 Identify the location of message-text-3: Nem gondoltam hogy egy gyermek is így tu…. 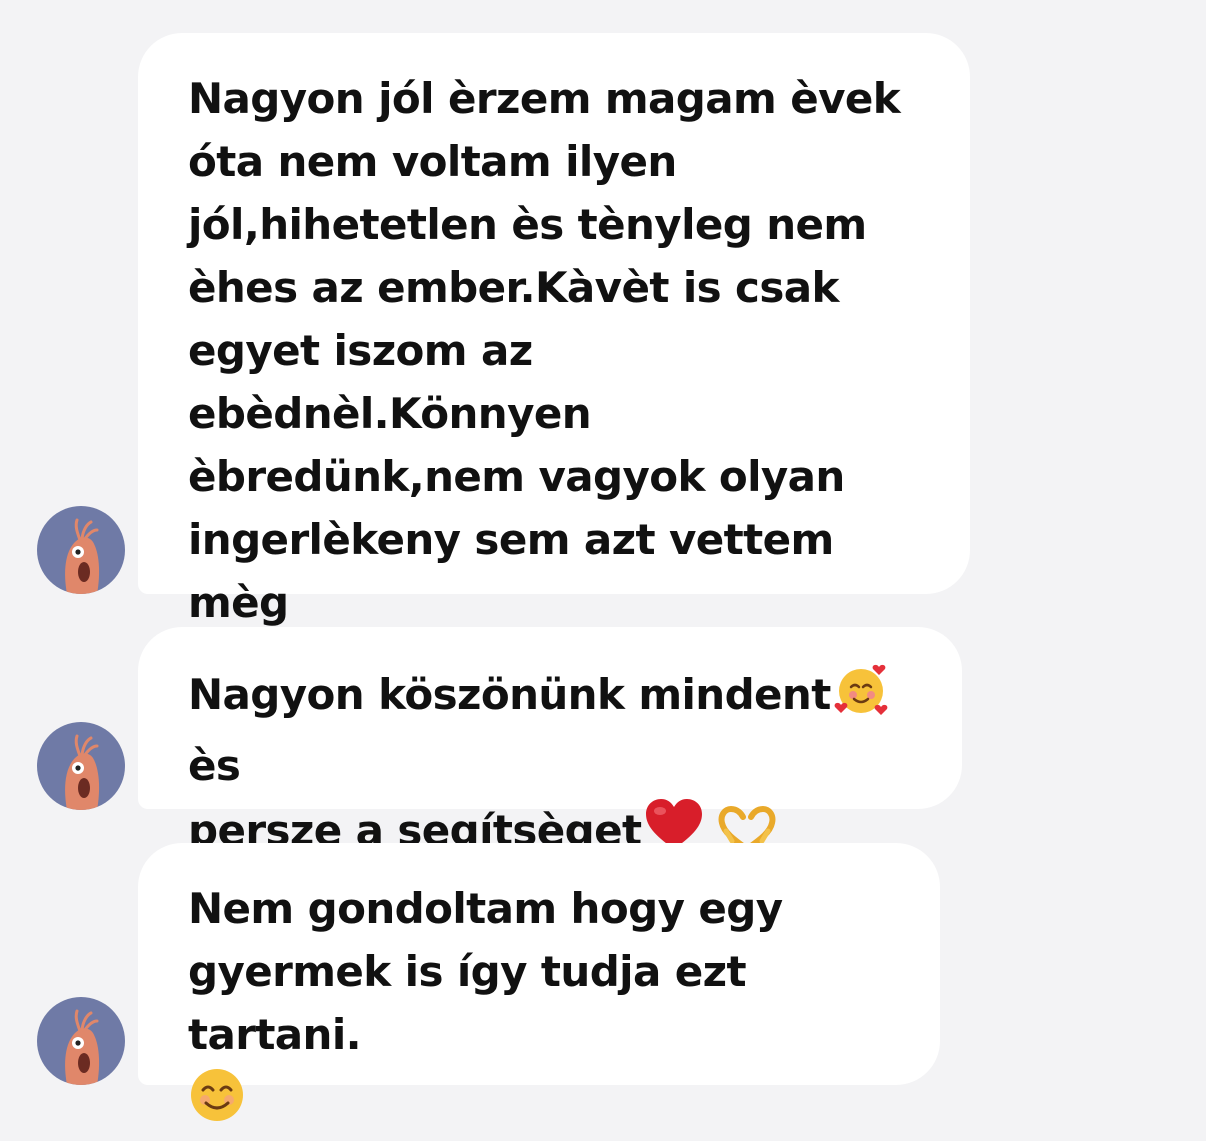
(552, 1009).